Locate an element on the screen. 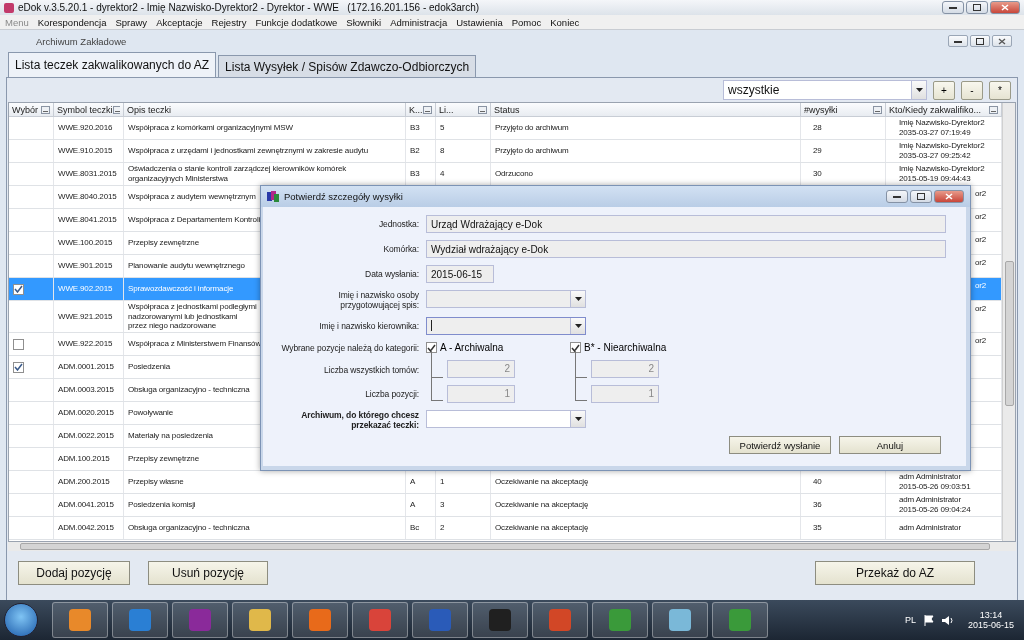 The image size is (1024, 640). menu-item: Pomoc is located at coordinates (526, 22).